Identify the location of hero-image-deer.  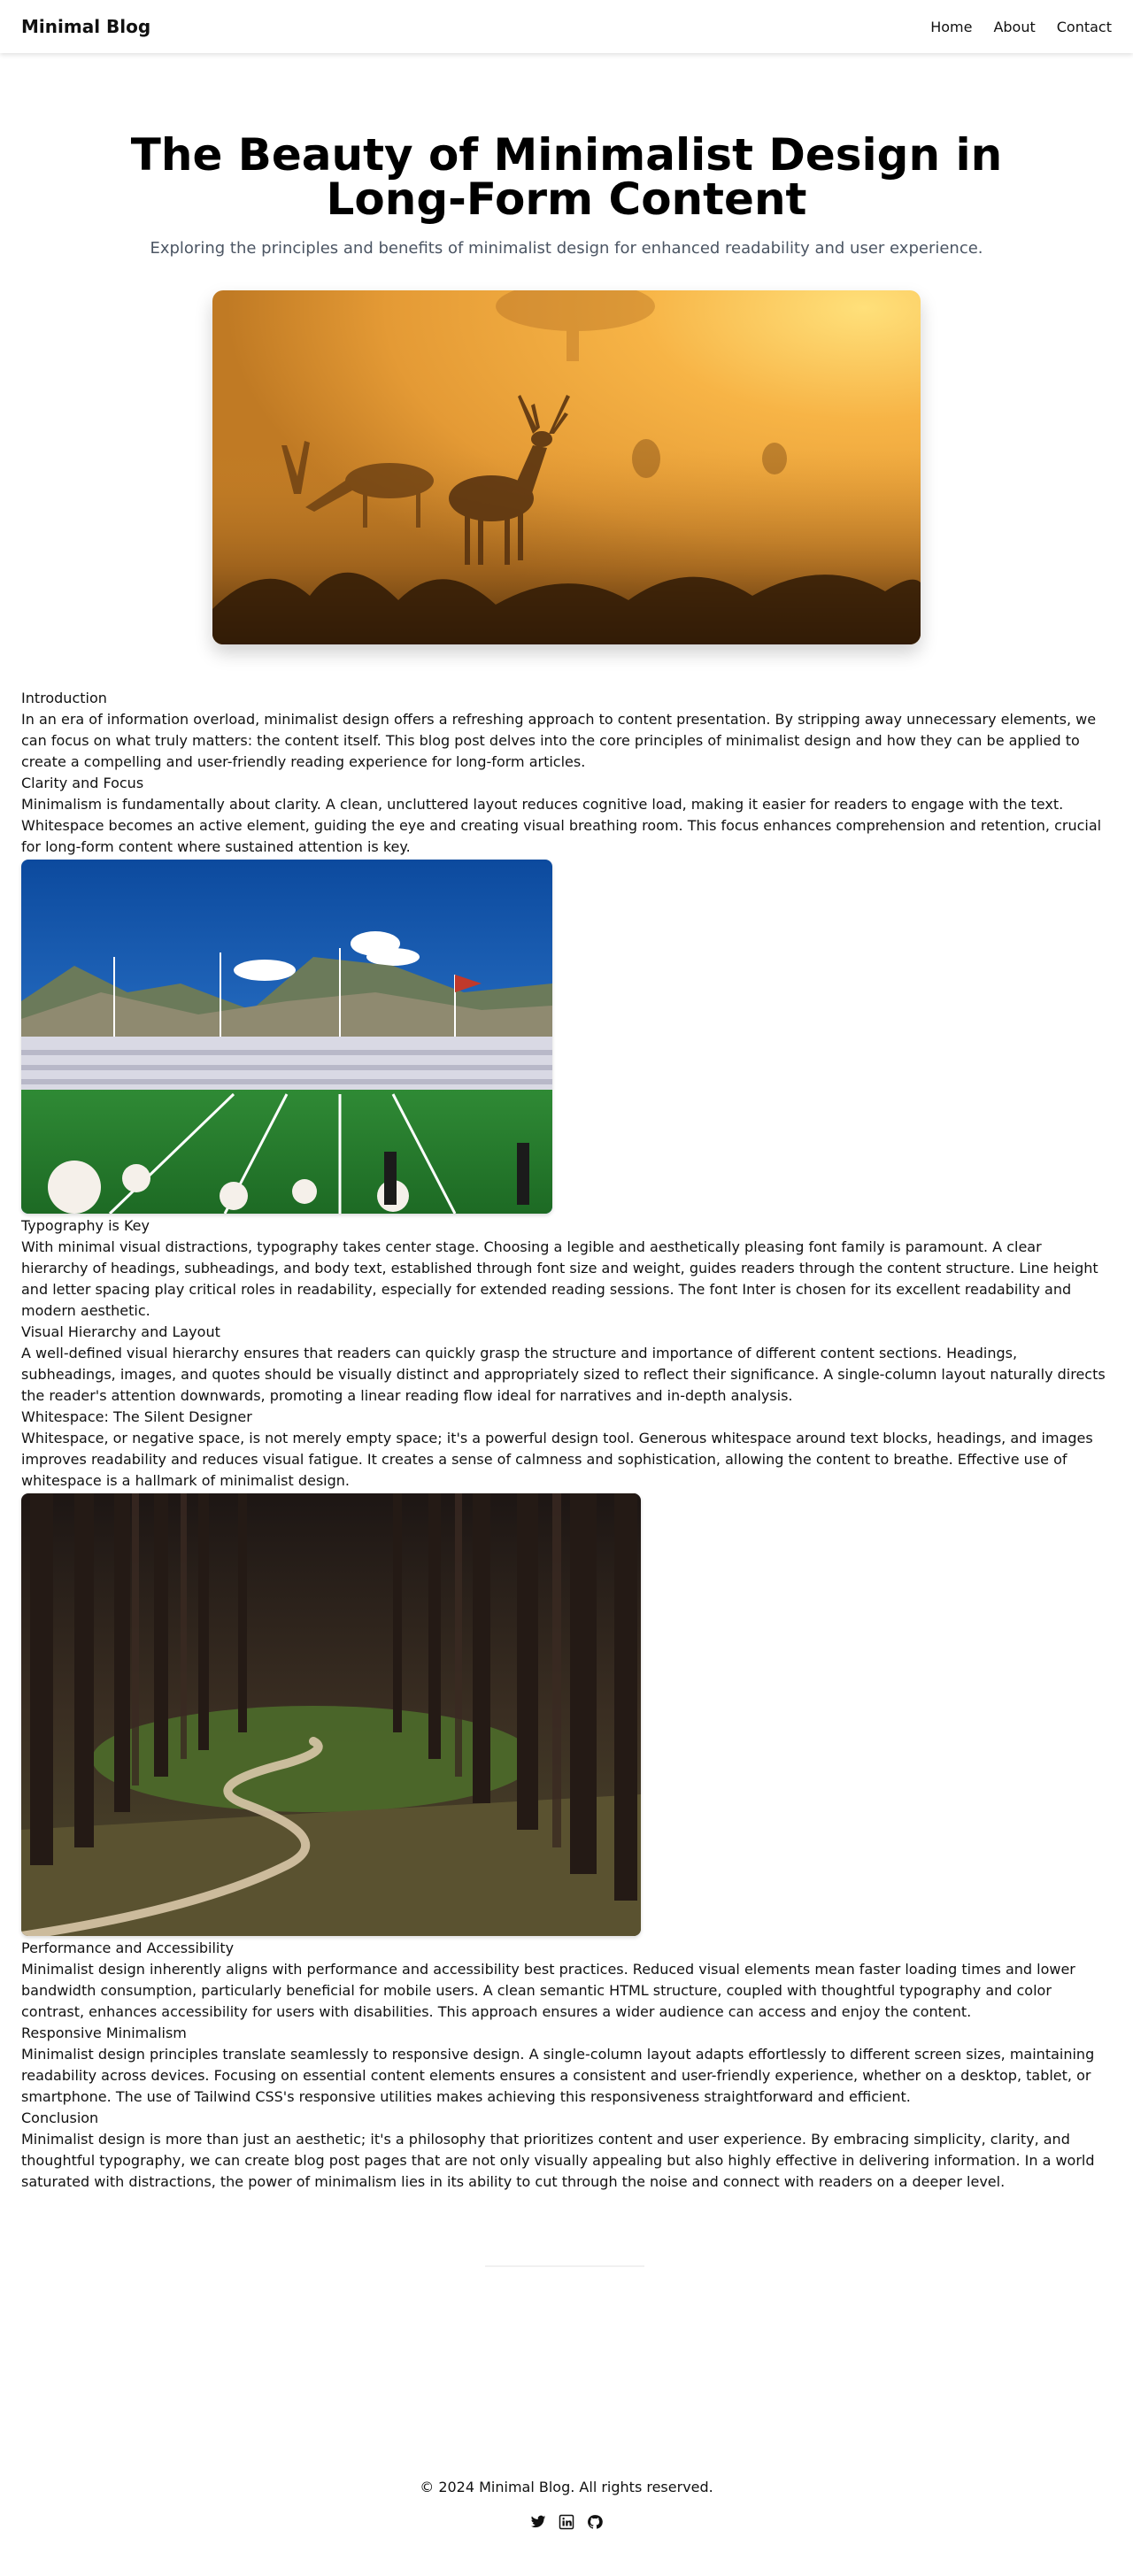
(566, 467).